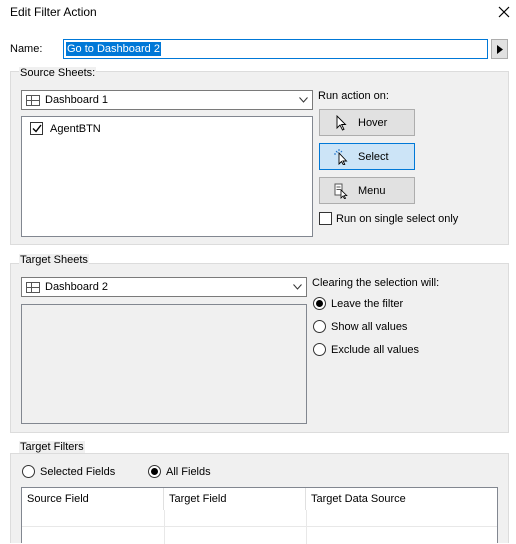  Describe the element at coordinates (164, 364) in the screenshot. I see `target-sheets-list` at that location.